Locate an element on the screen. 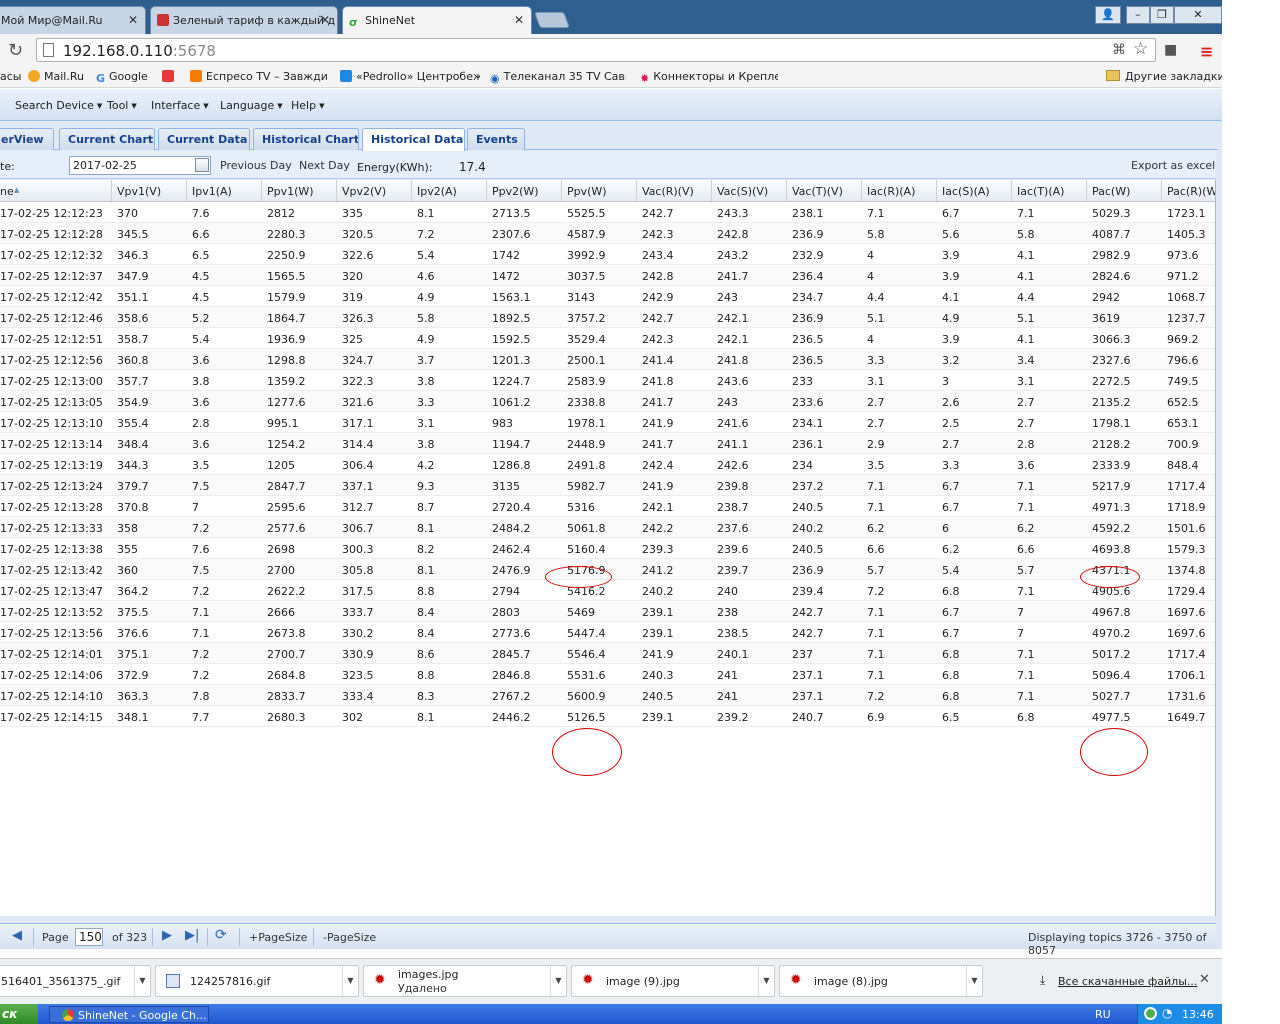 The image size is (1280, 1024). tray-status-icon is located at coordinates (1150, 1013).